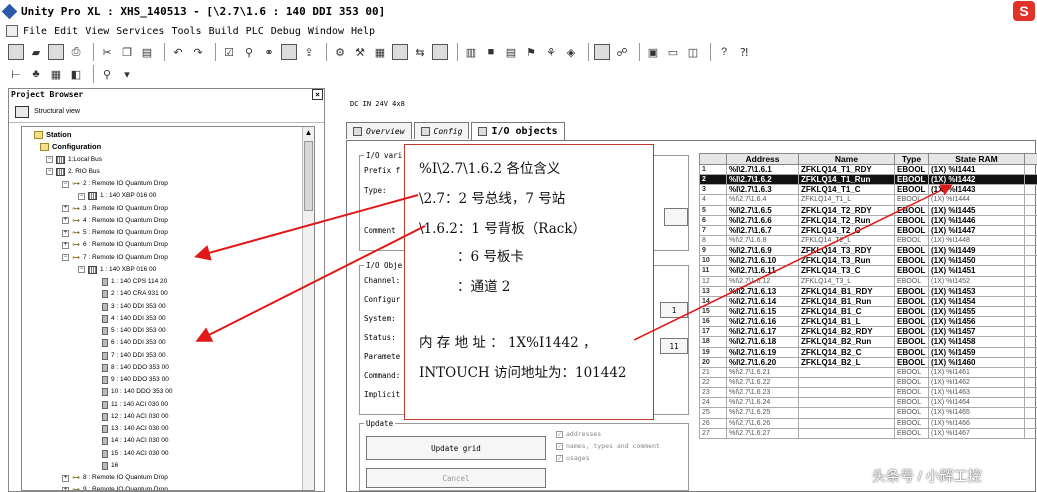  What do you see at coordinates (673, 52) in the screenshot?
I see `window-tile-icon: ▭` at bounding box center [673, 52].